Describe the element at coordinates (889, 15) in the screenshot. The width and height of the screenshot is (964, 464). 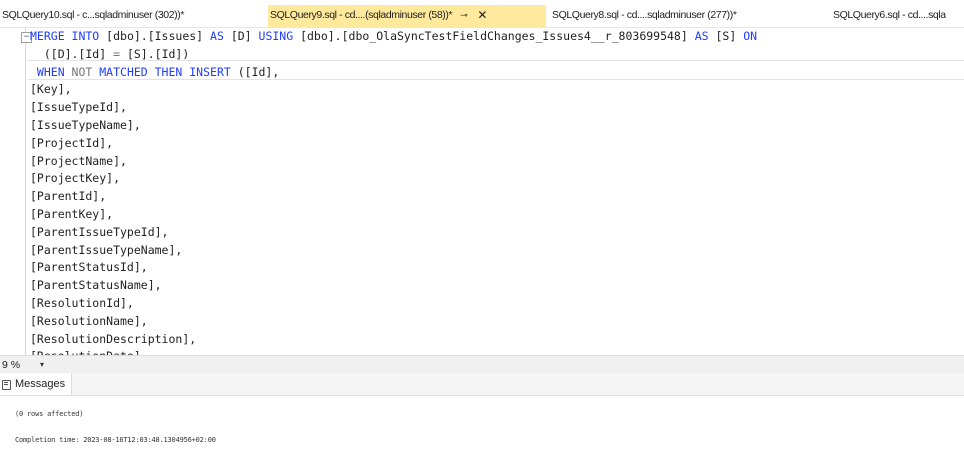
I see `tab-label: SQLQuery6.sql - cd....sqla` at that location.